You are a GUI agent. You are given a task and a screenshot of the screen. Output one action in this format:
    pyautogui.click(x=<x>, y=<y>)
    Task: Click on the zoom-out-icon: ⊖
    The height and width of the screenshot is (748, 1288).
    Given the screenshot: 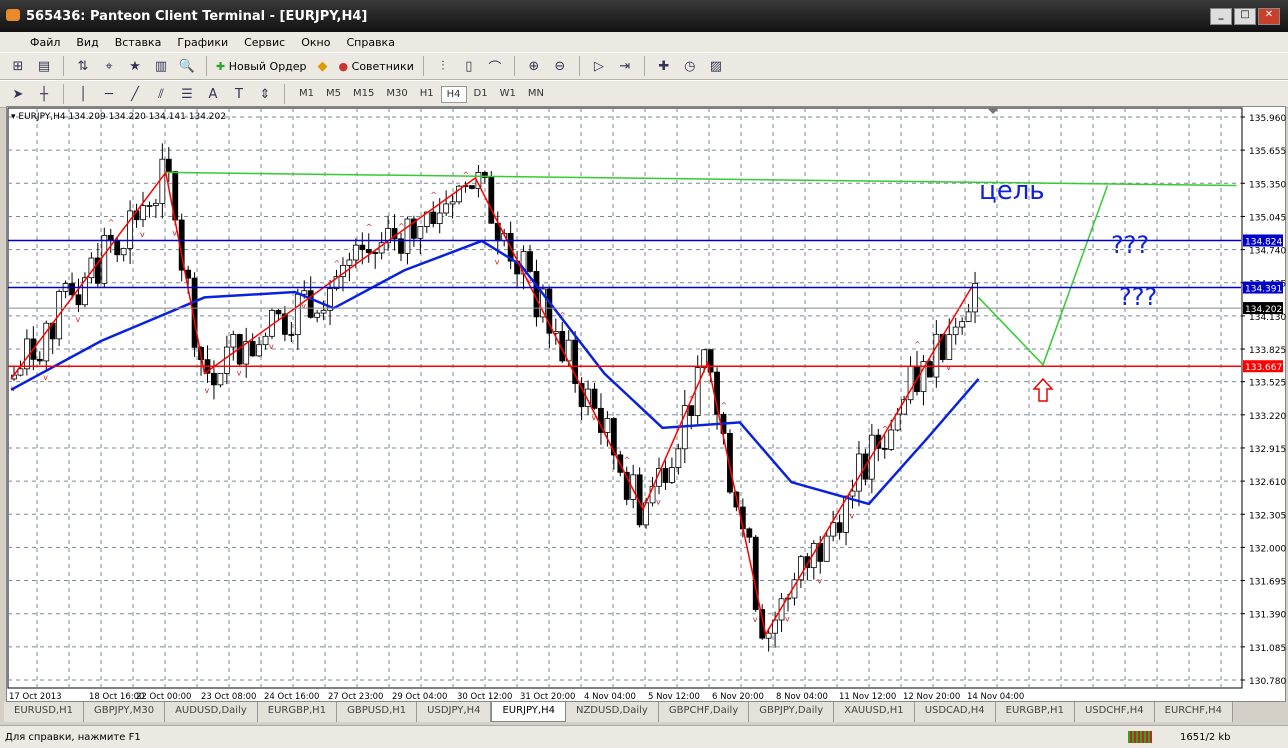 What is the action you would take?
    pyautogui.click(x=560, y=66)
    